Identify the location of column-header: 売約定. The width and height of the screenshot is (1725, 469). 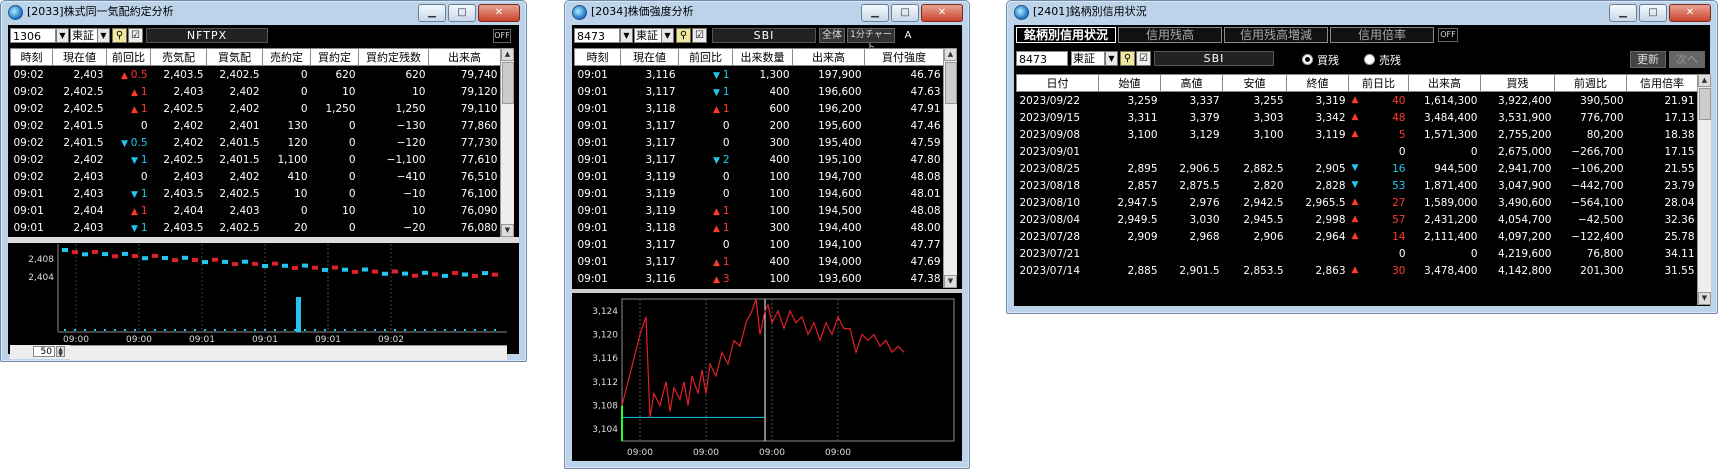
(286, 57).